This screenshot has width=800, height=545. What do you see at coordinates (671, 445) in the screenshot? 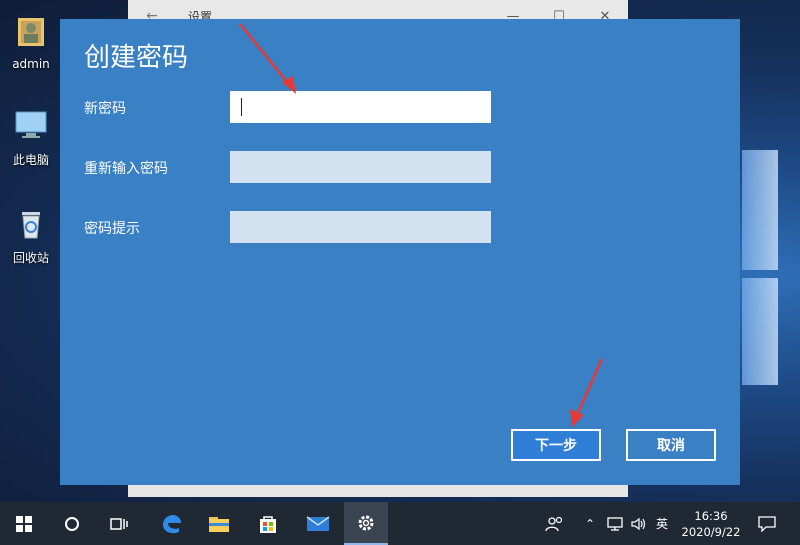
I see `cancel-button: 取消` at bounding box center [671, 445].